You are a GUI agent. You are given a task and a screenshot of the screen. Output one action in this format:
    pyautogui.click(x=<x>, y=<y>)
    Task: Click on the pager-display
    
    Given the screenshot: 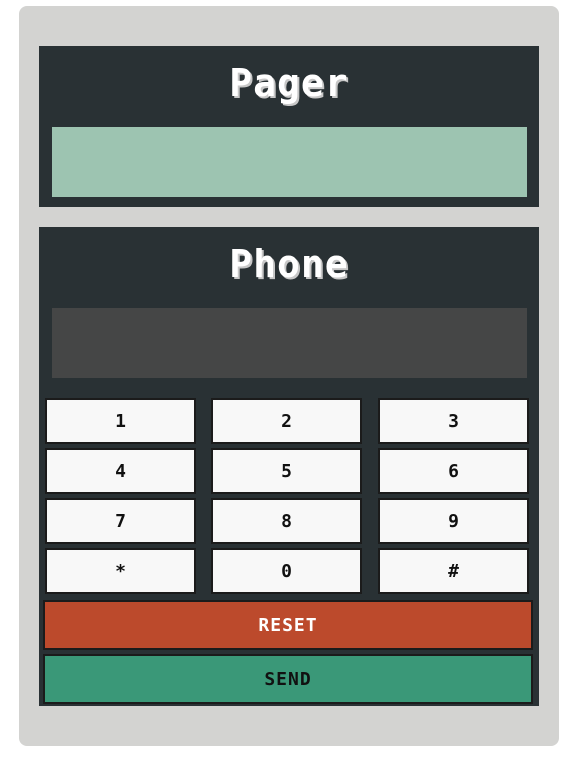 What is the action you would take?
    pyautogui.click(x=289, y=162)
    